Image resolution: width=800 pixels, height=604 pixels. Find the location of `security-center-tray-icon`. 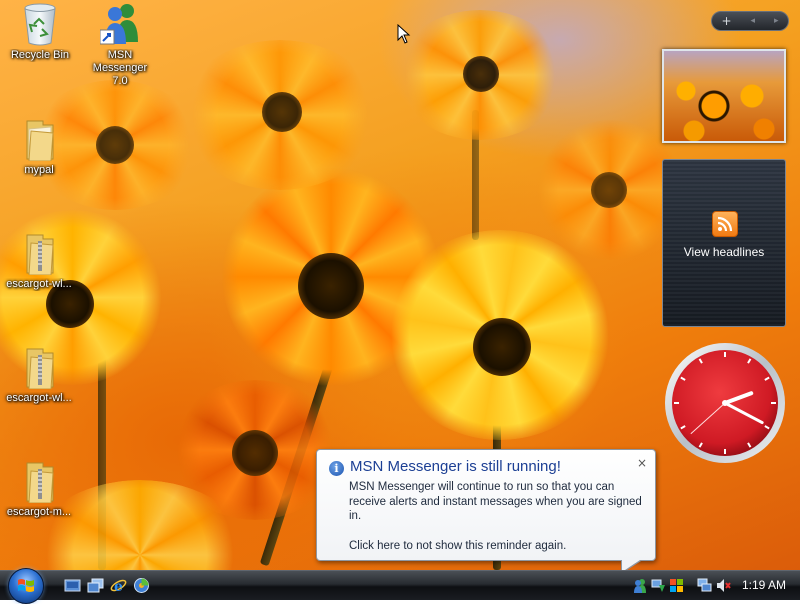

security-center-tray-icon is located at coordinates (676, 585).